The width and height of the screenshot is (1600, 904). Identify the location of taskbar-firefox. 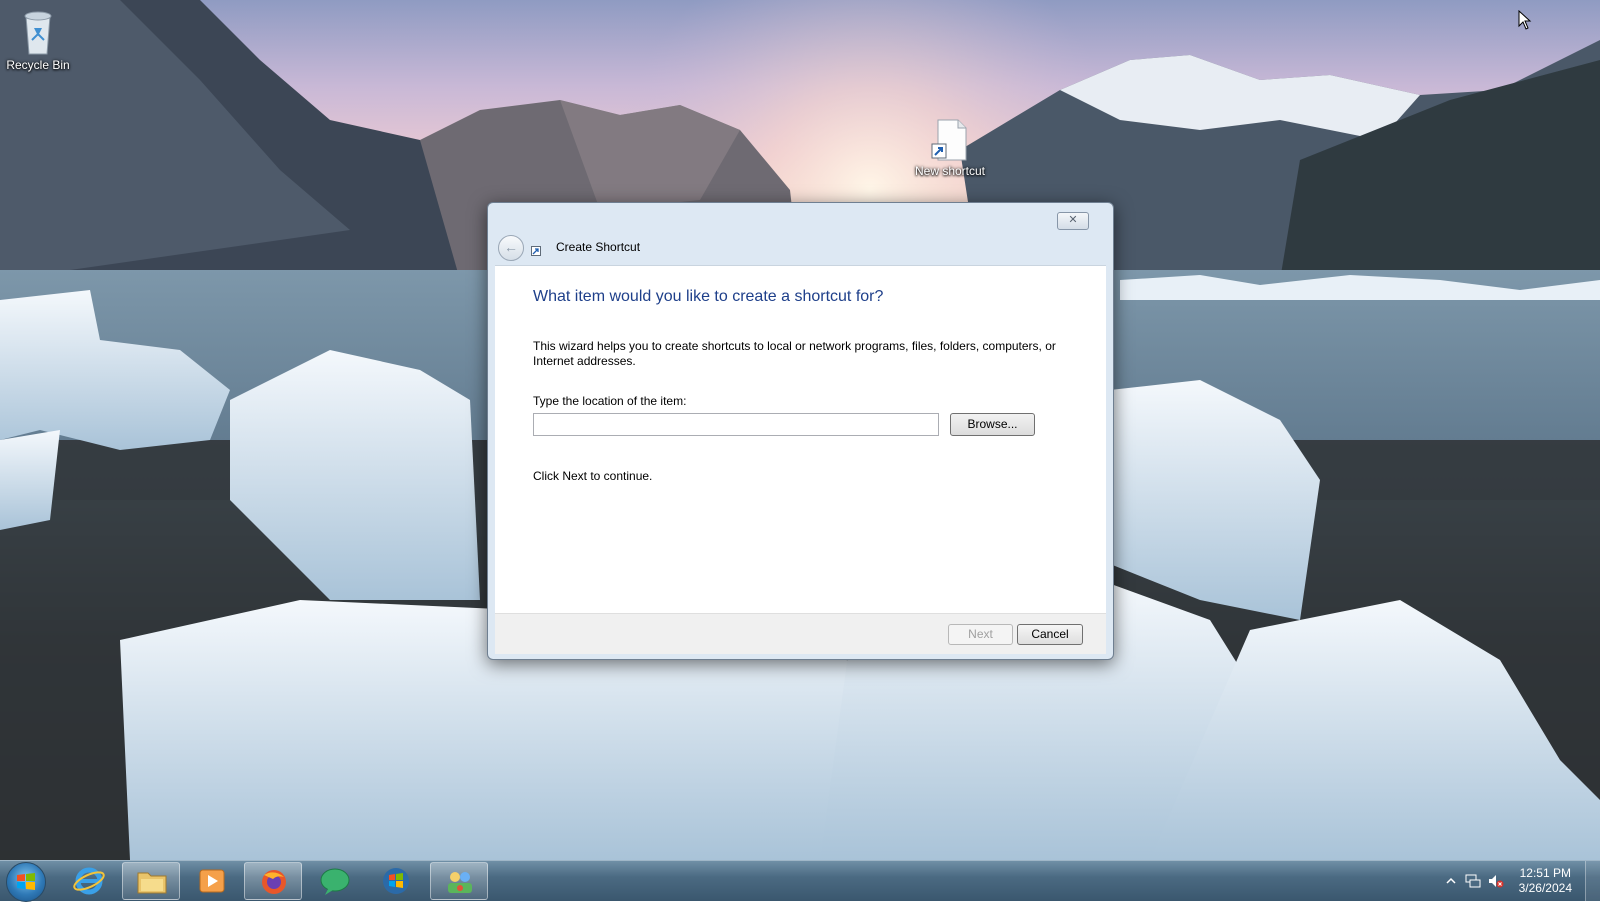
(273, 881).